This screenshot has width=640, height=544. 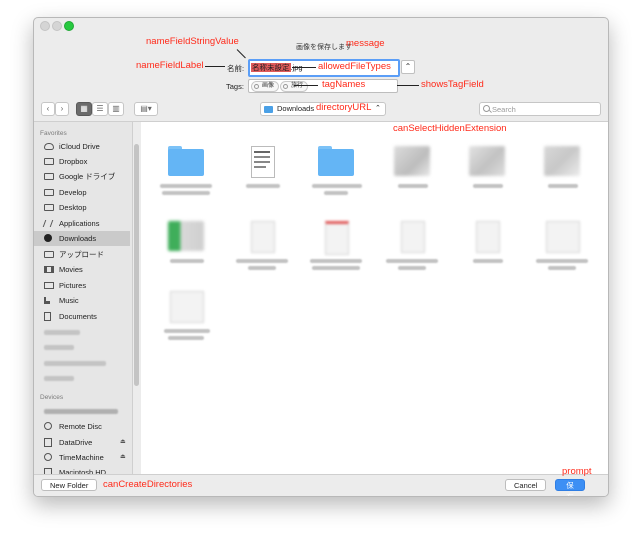 What do you see at coordinates (45, 26) in the screenshot?
I see `close-button` at bounding box center [45, 26].